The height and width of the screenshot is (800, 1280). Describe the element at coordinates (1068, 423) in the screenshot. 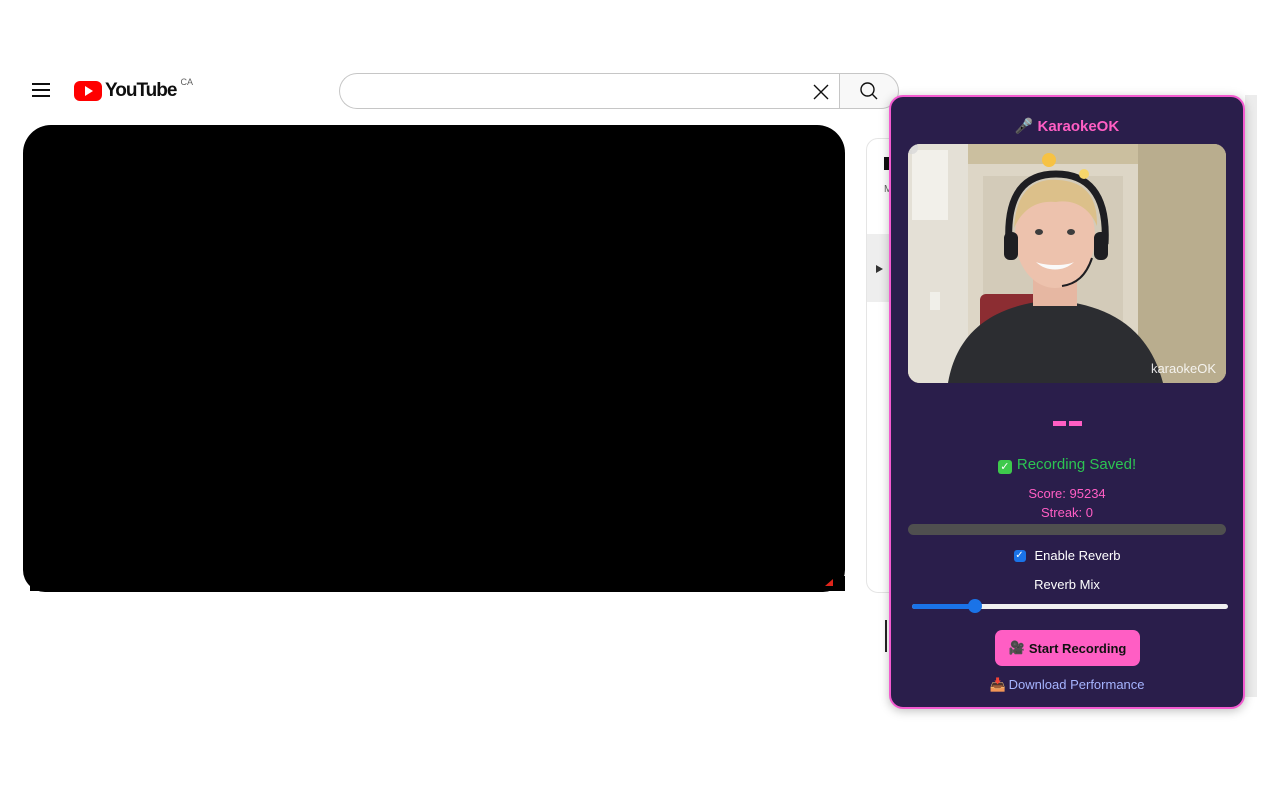

I see `pitch-indicator` at that location.